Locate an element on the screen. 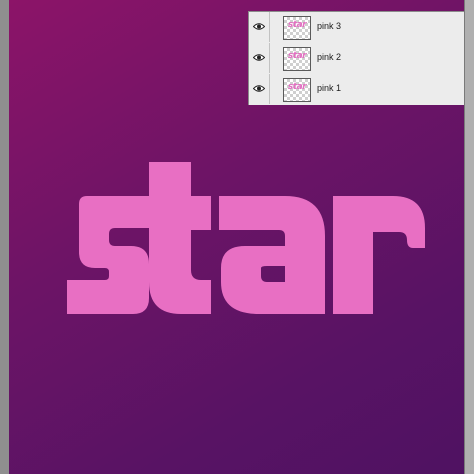  layer-row-pink-1: star pink 1 is located at coordinates (357, 89).